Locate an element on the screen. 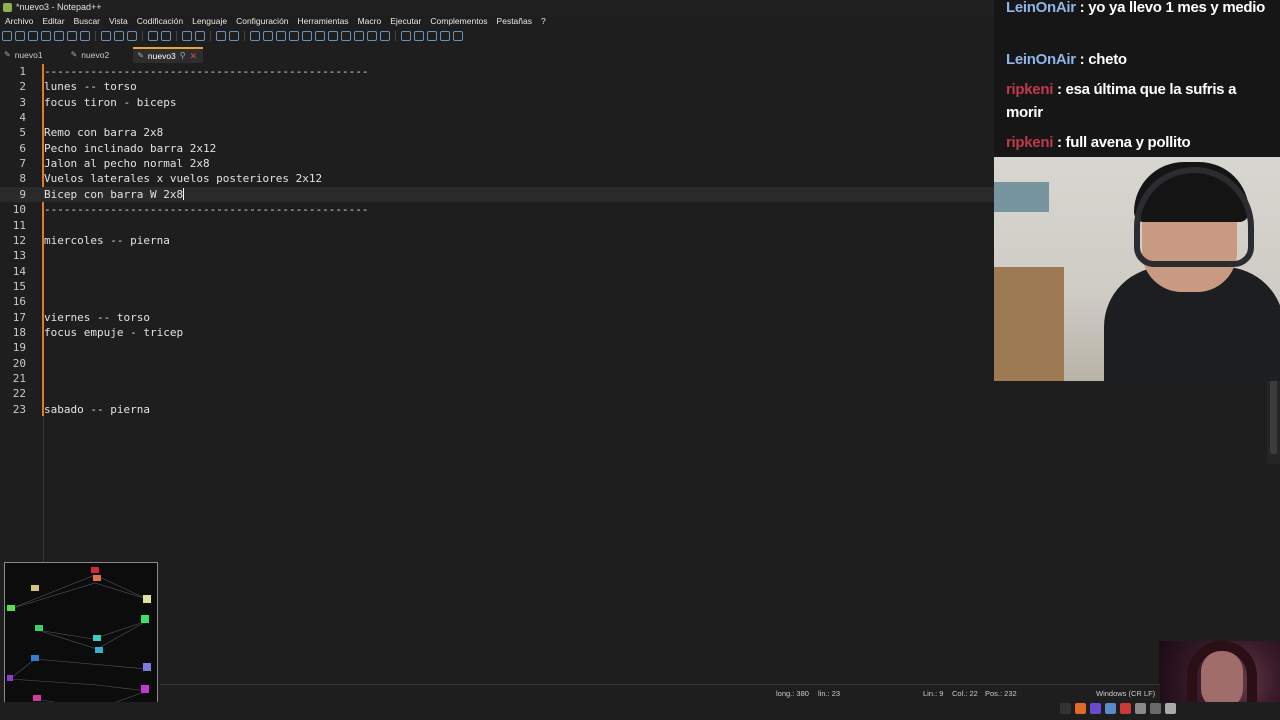  document-map-icon is located at coordinates (333, 36).